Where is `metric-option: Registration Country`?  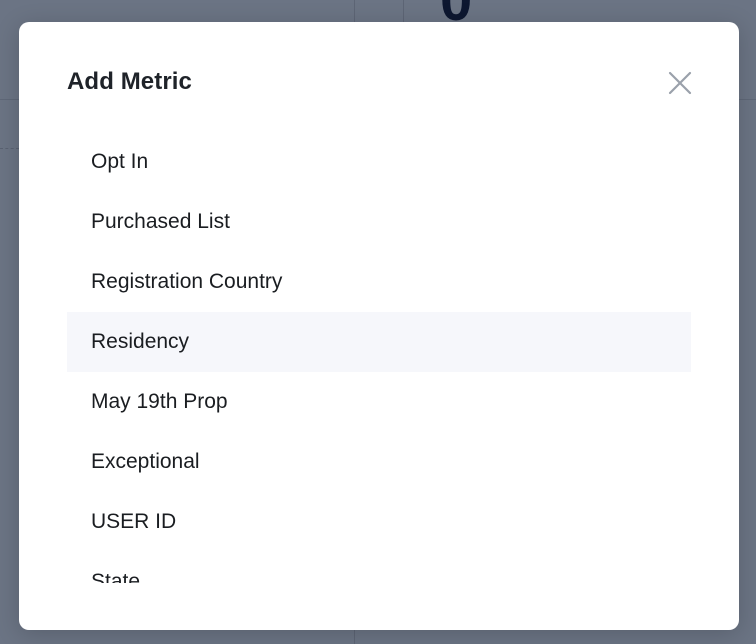 metric-option: Registration Country is located at coordinates (379, 282).